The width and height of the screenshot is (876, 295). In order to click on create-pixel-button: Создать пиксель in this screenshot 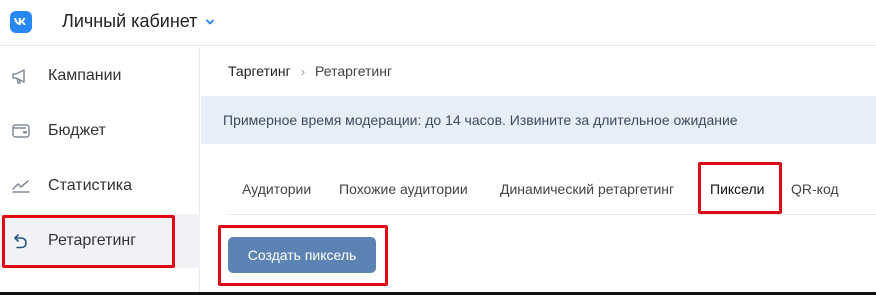, I will do `click(302, 255)`.